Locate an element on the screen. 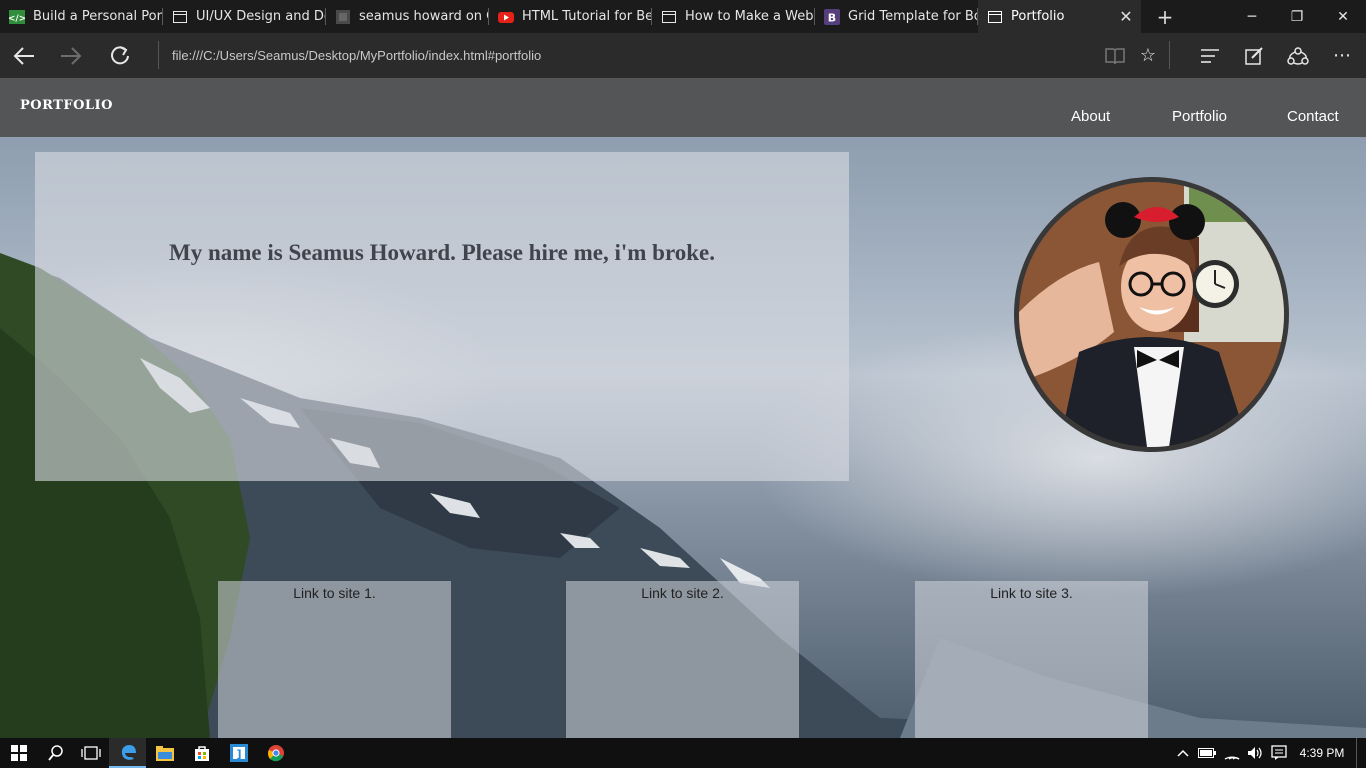  site-header: PORTFOLIO About Portfolio Contact is located at coordinates (683, 107).